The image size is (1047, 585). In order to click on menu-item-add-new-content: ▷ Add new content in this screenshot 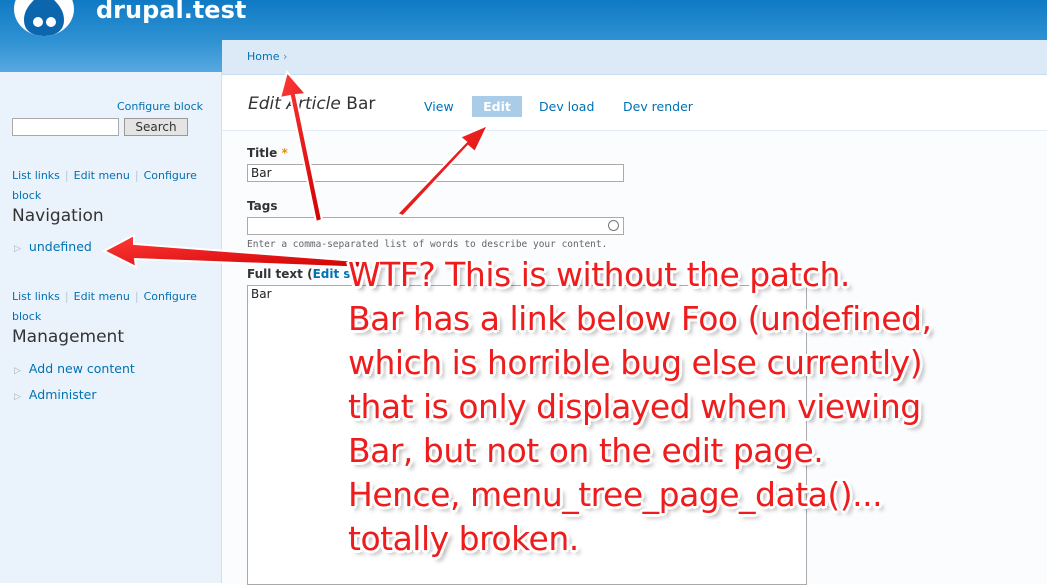, I will do `click(74, 368)`.